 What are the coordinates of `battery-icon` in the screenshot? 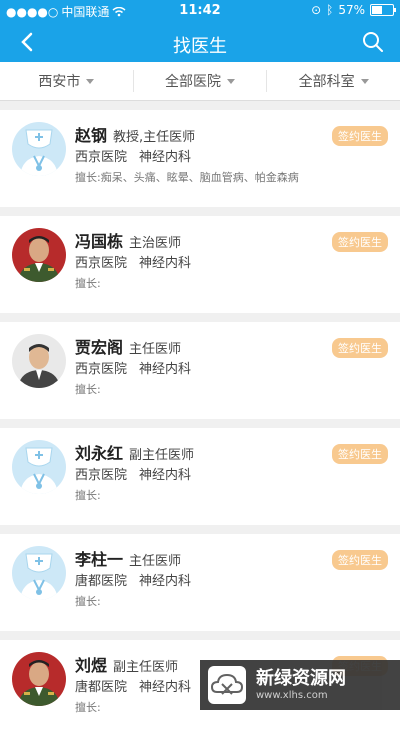 It's located at (383, 10).